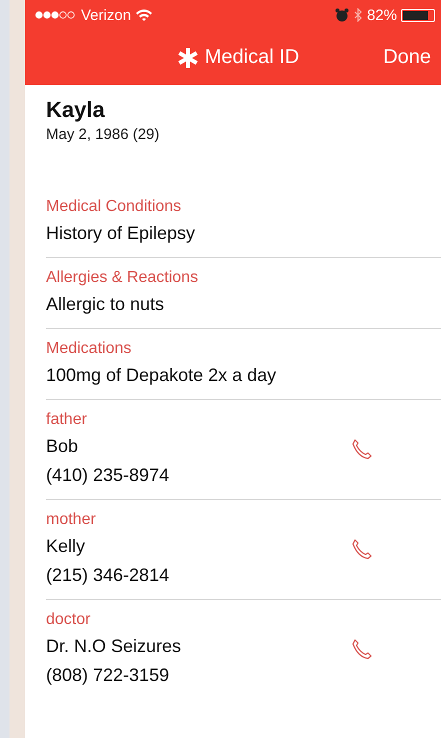  I want to click on section-label: Medical Conditions, so click(114, 207).